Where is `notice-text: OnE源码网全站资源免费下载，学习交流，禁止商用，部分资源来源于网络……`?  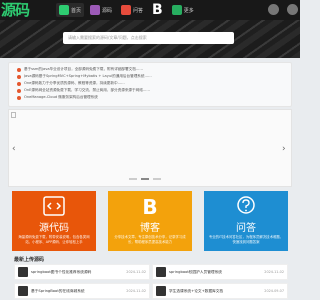 notice-text: OnE源码网全站资源免费下载，学习交流，禁止商用，部分资源来源于网络…… is located at coordinates (87, 90).